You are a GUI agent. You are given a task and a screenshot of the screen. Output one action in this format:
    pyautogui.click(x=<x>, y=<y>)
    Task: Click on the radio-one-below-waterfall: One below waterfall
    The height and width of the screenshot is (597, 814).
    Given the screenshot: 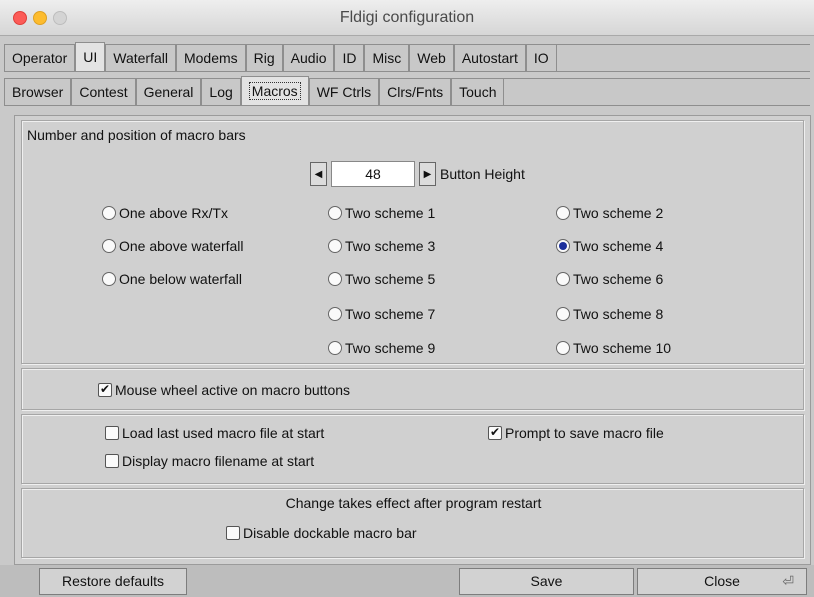 What is the action you would take?
    pyautogui.click(x=172, y=279)
    